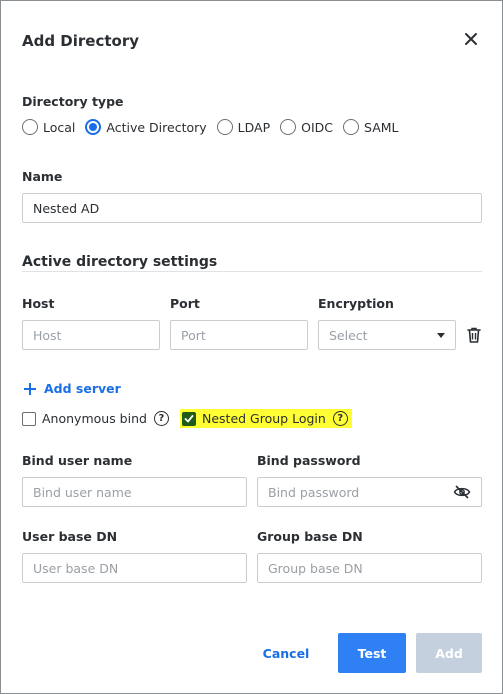 The width and height of the screenshot is (503, 694). I want to click on nested-group-login-option: Nested Group Login ?, so click(266, 418).